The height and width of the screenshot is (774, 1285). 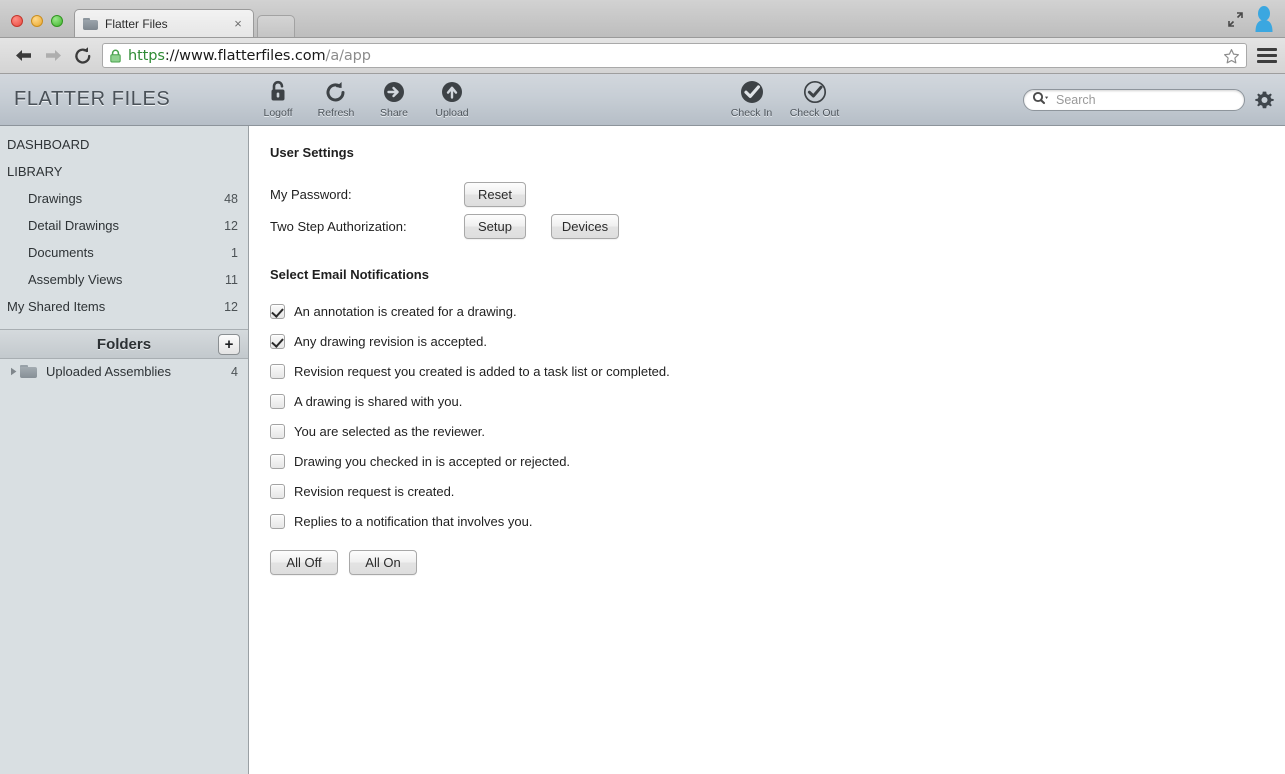 What do you see at coordinates (777, 562) in the screenshot?
I see `notification-bulk-actions: All Off All On` at bounding box center [777, 562].